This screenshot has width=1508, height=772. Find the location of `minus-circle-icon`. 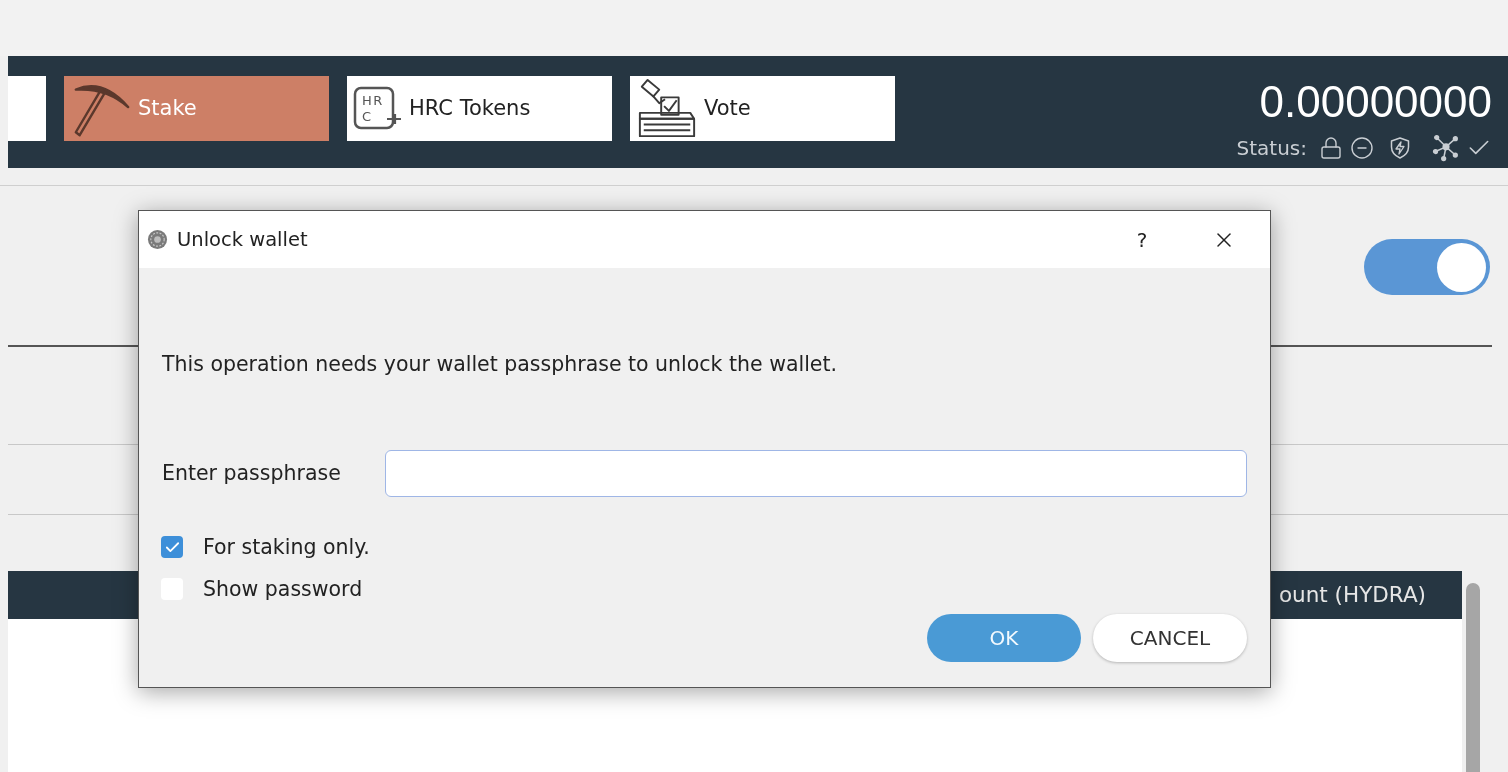

minus-circle-icon is located at coordinates (1362, 148).